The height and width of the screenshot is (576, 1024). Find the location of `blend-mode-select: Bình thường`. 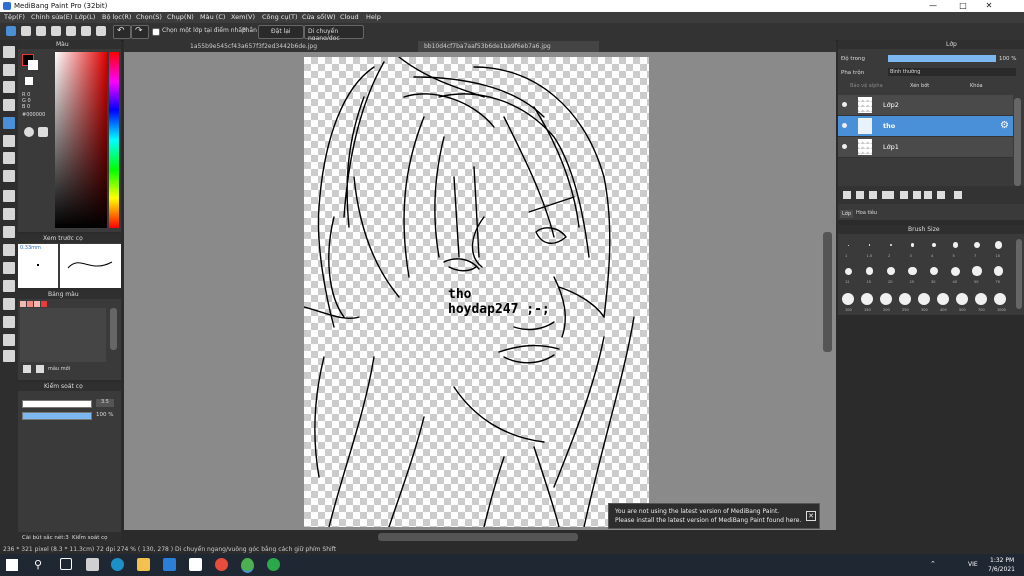

blend-mode-select: Bình thường is located at coordinates (952, 72).